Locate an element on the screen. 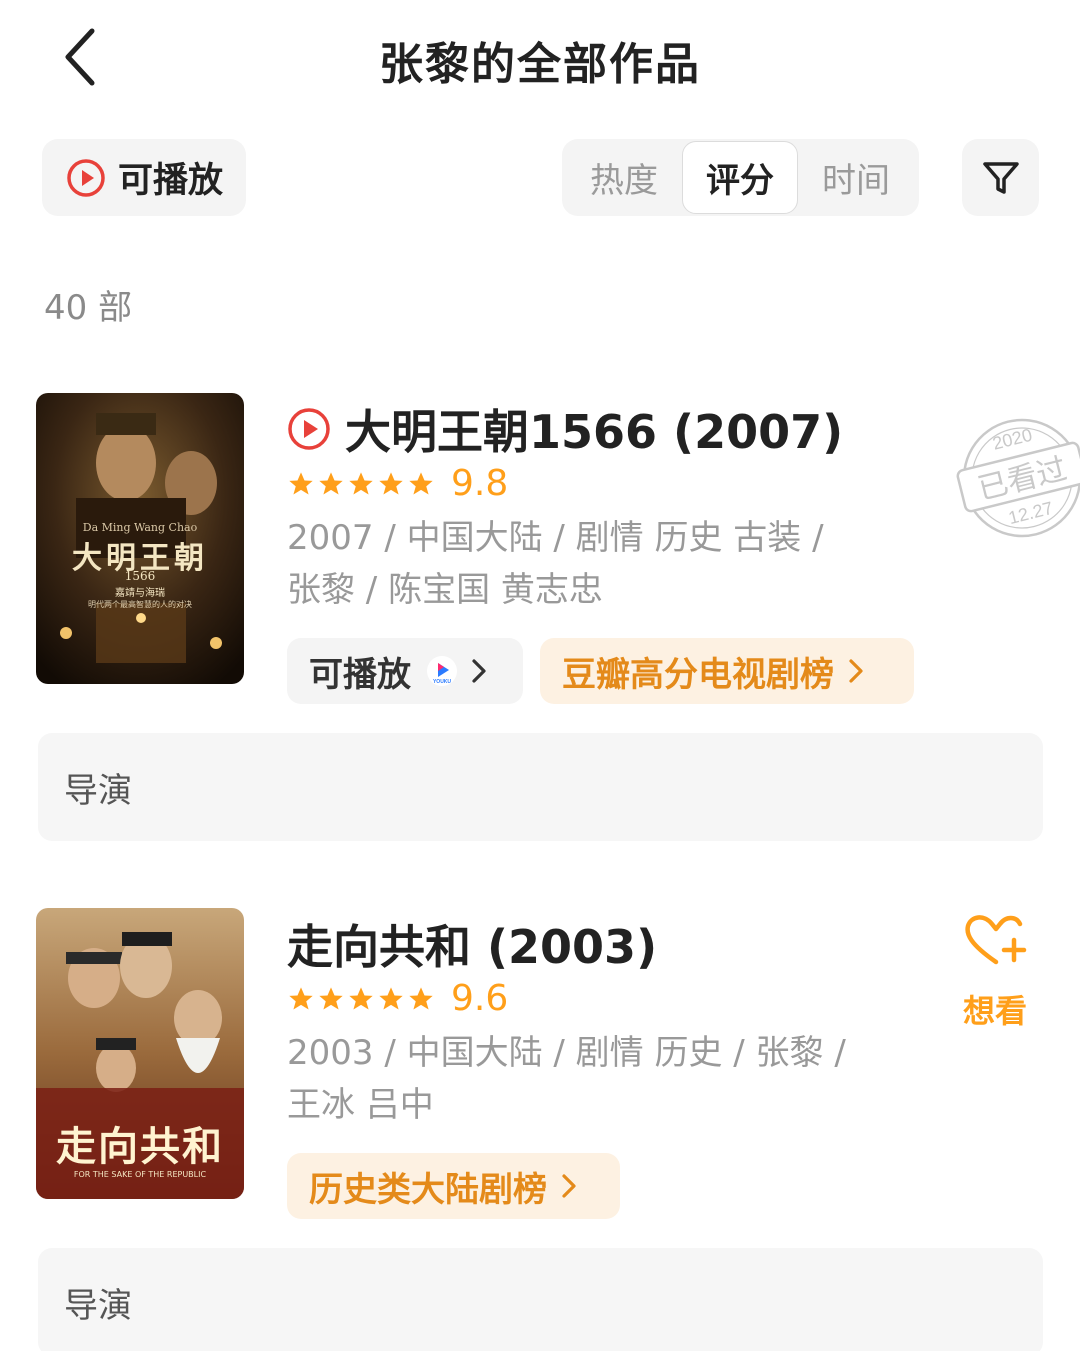 Image resolution: width=1080 pixels, height=1351 pixels. sort-tab-rating: 评分 is located at coordinates (740, 177).